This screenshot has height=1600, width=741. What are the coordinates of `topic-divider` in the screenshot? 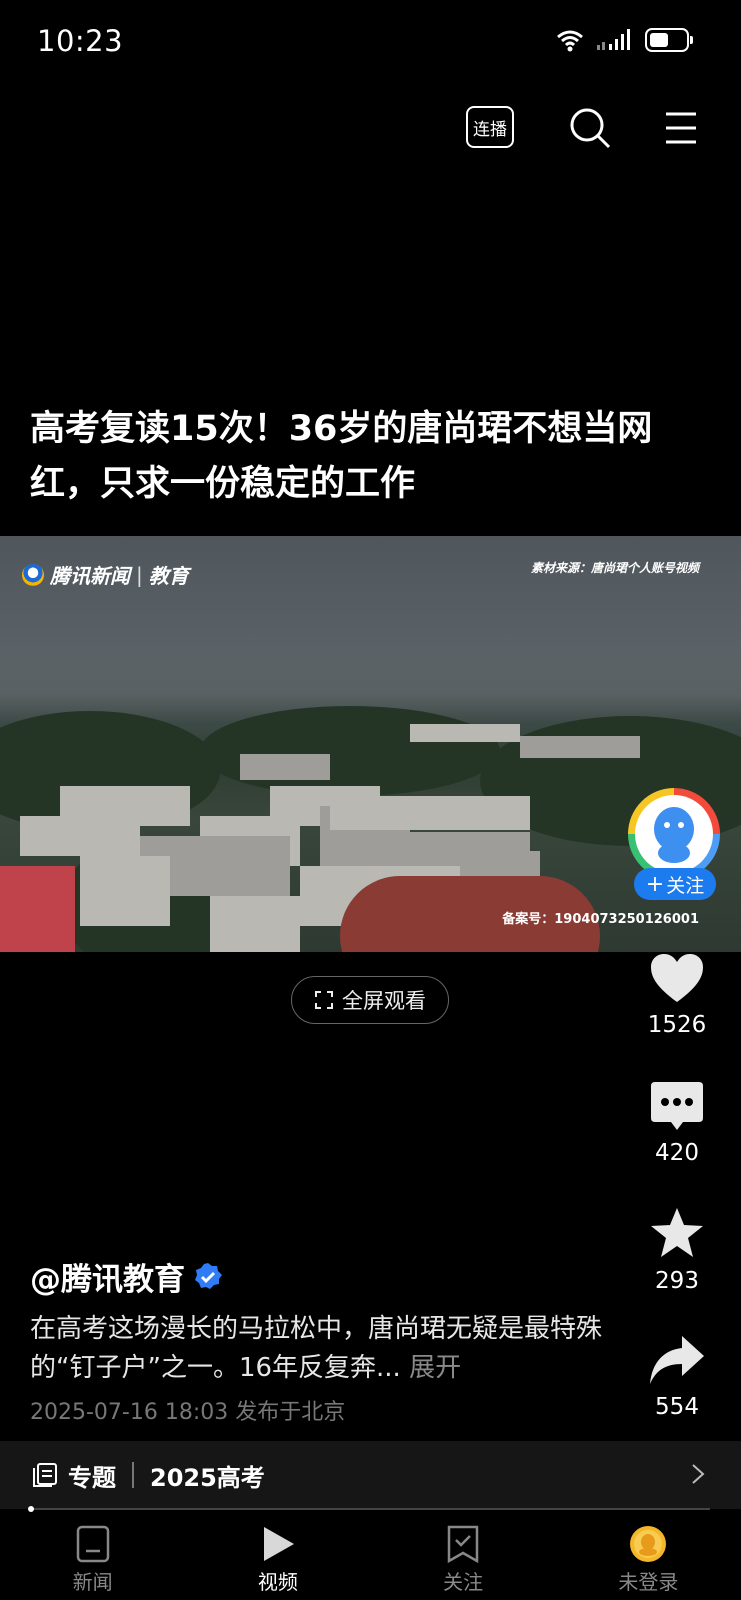 It's located at (133, 1475).